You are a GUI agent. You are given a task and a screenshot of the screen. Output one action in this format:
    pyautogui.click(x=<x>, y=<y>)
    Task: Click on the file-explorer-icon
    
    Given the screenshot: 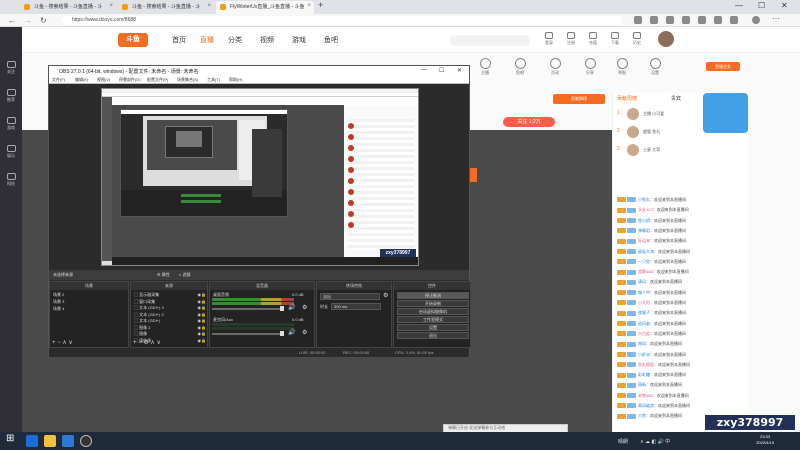 What is the action you would take?
    pyautogui.click(x=50, y=441)
    